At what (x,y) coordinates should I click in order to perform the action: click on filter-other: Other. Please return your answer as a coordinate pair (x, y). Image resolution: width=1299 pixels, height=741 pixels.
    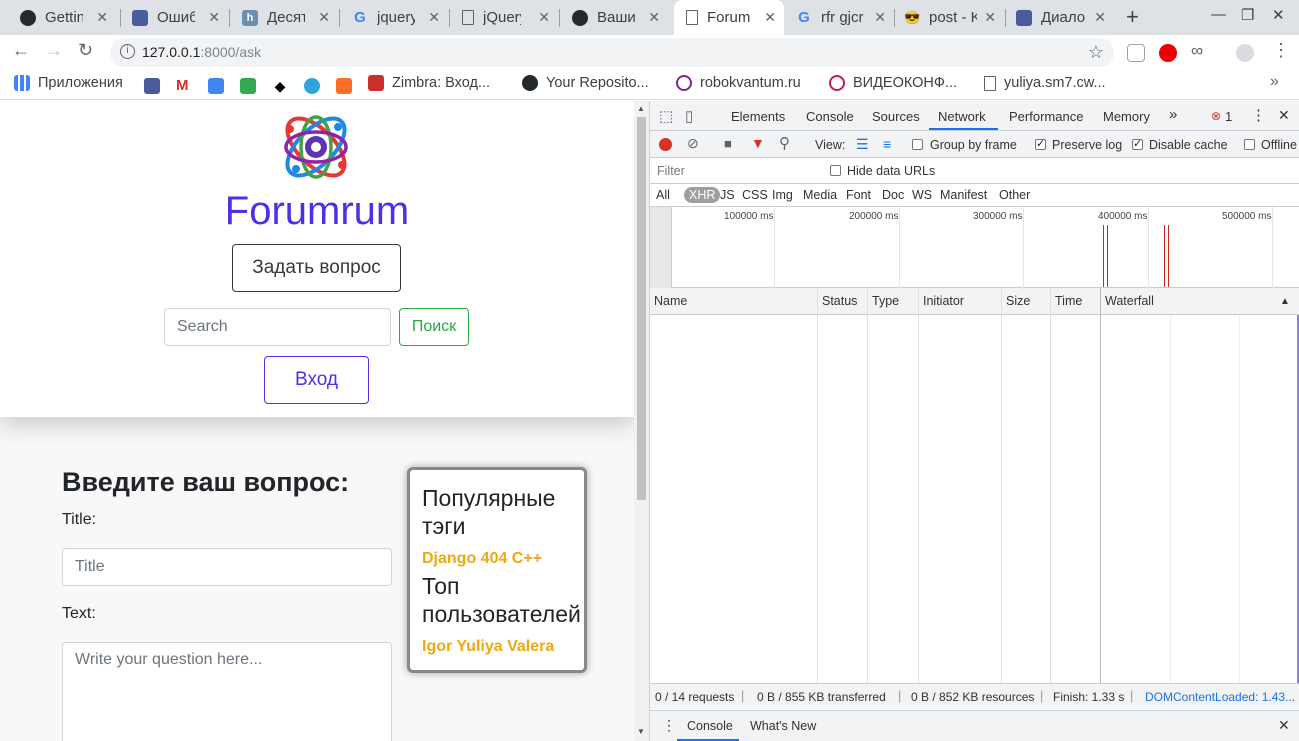
    Looking at the image, I should click on (1014, 195).